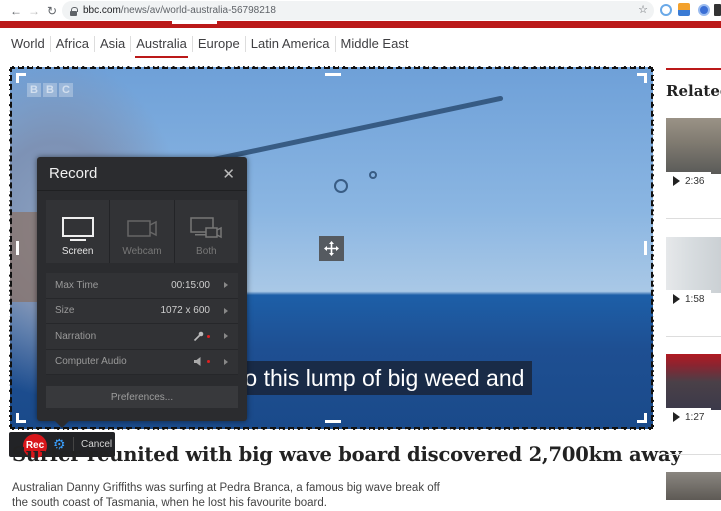  I want to click on arrow-right-icon: →, so click(34, 10).